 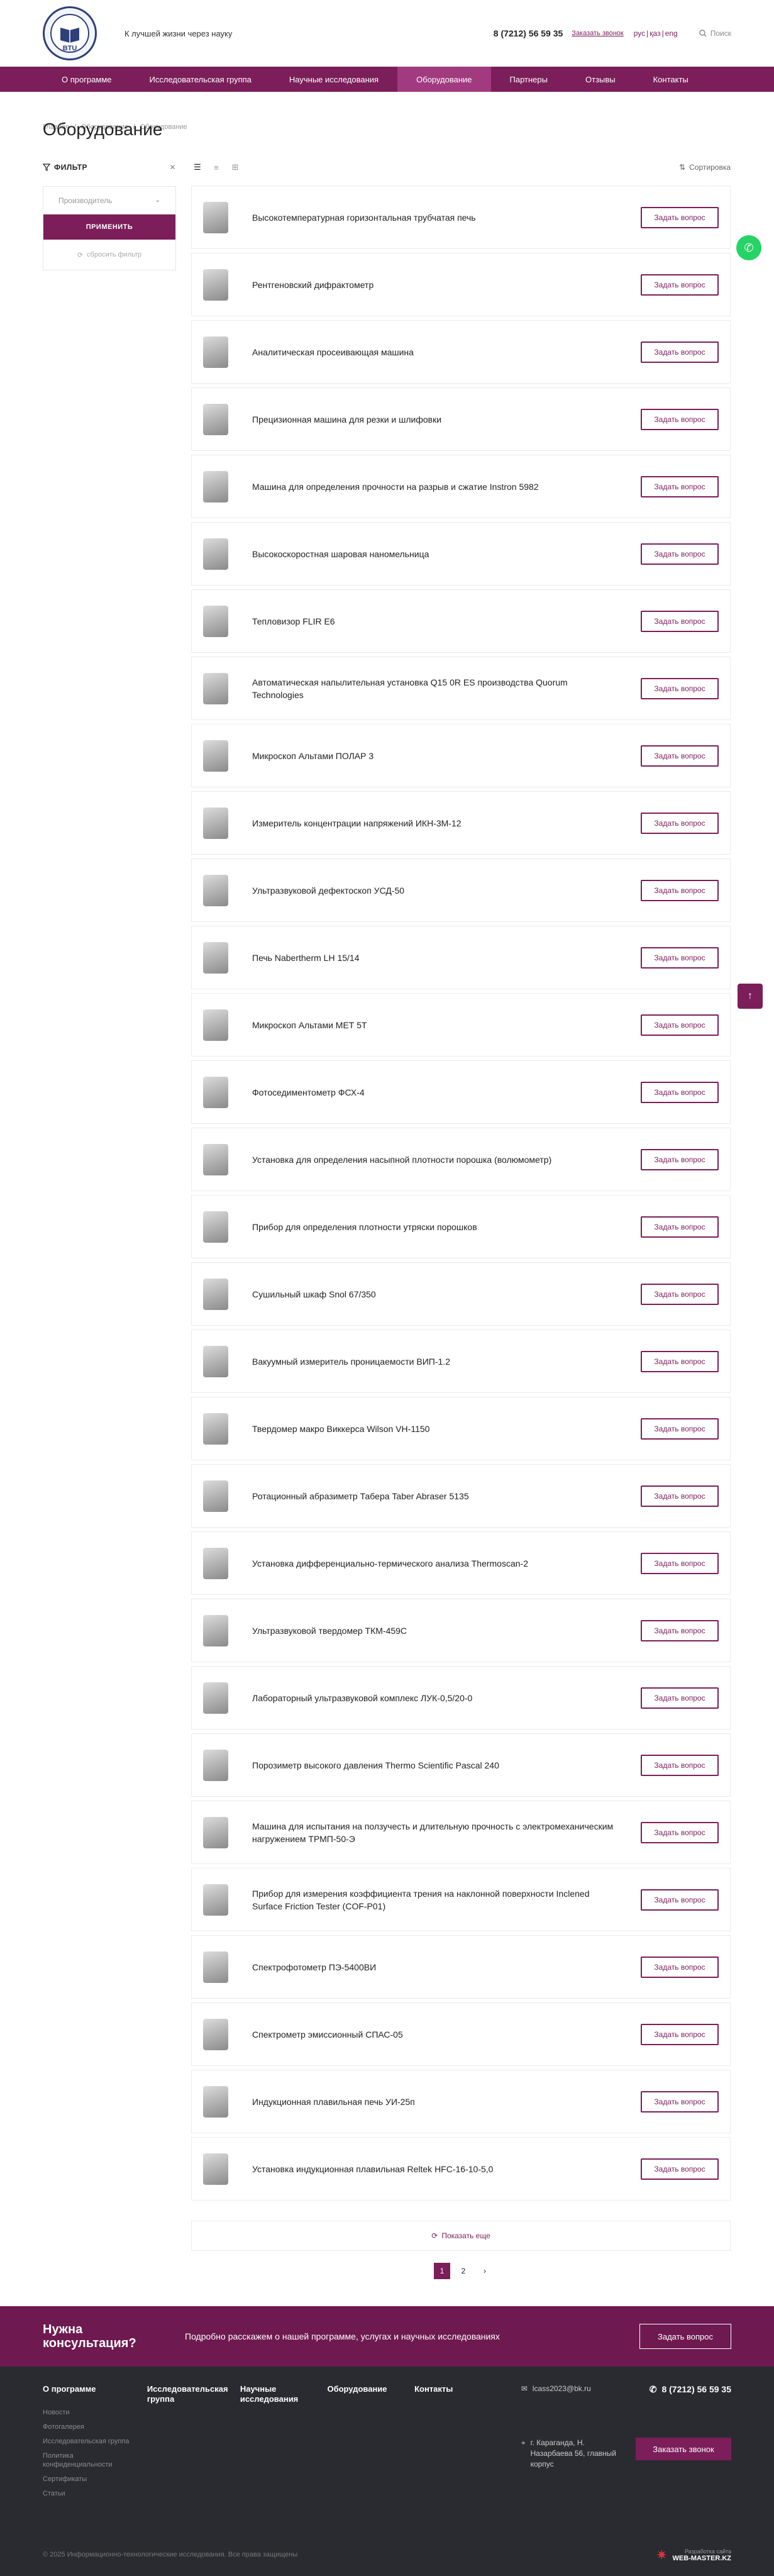 What do you see at coordinates (693, 2555) in the screenshot?
I see `developer-credit: ✷ Разработка сайта WEB-MASTER.KZ` at bounding box center [693, 2555].